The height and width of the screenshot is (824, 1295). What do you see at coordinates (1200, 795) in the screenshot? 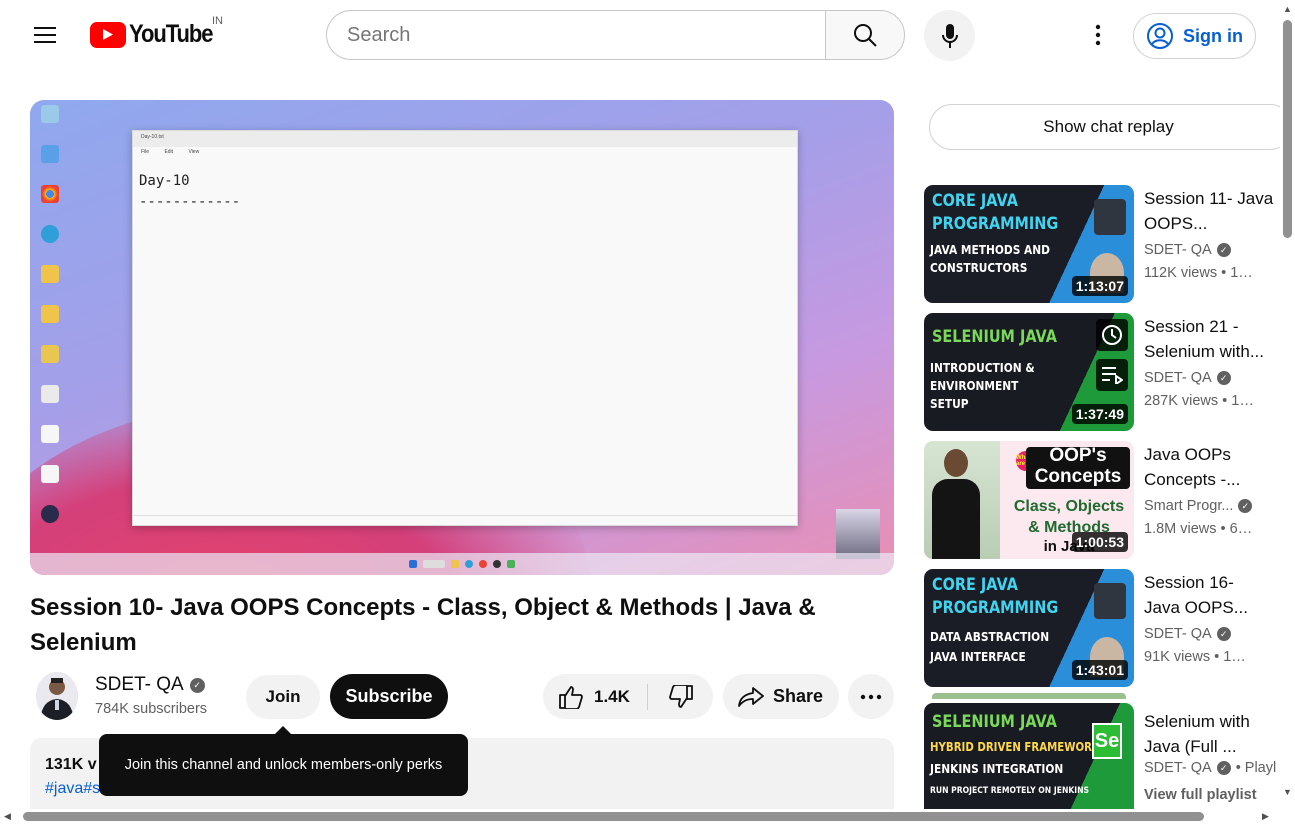
I see `view-full-playlist-link: View full playlist` at bounding box center [1200, 795].